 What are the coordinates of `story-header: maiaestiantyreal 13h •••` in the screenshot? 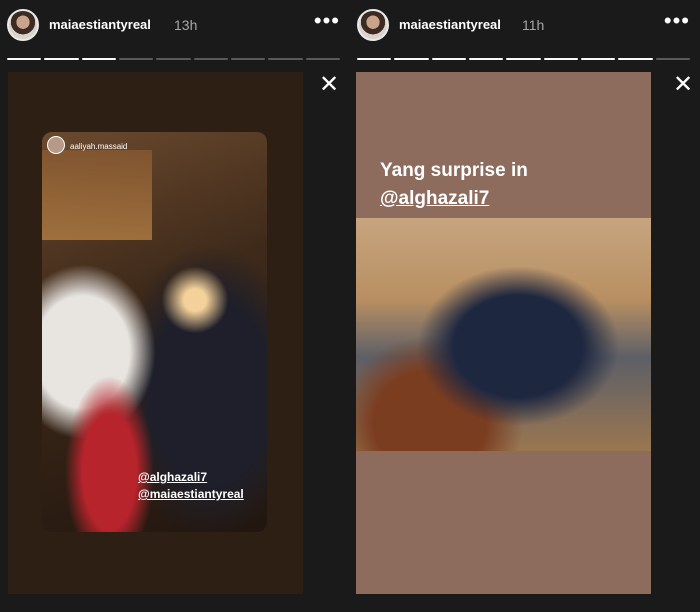 It's located at (173, 25).